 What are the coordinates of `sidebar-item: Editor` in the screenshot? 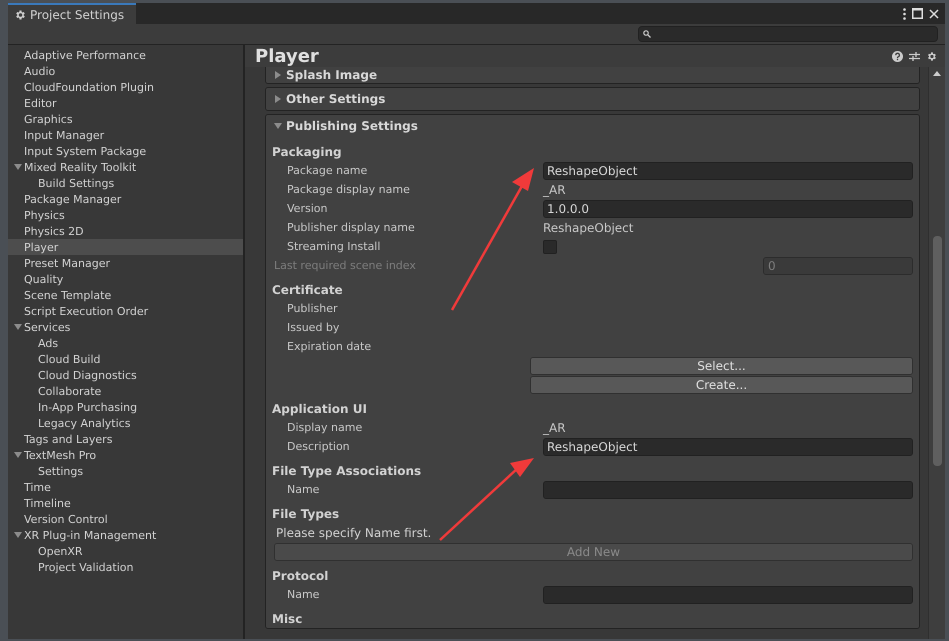 It's located at (125, 103).